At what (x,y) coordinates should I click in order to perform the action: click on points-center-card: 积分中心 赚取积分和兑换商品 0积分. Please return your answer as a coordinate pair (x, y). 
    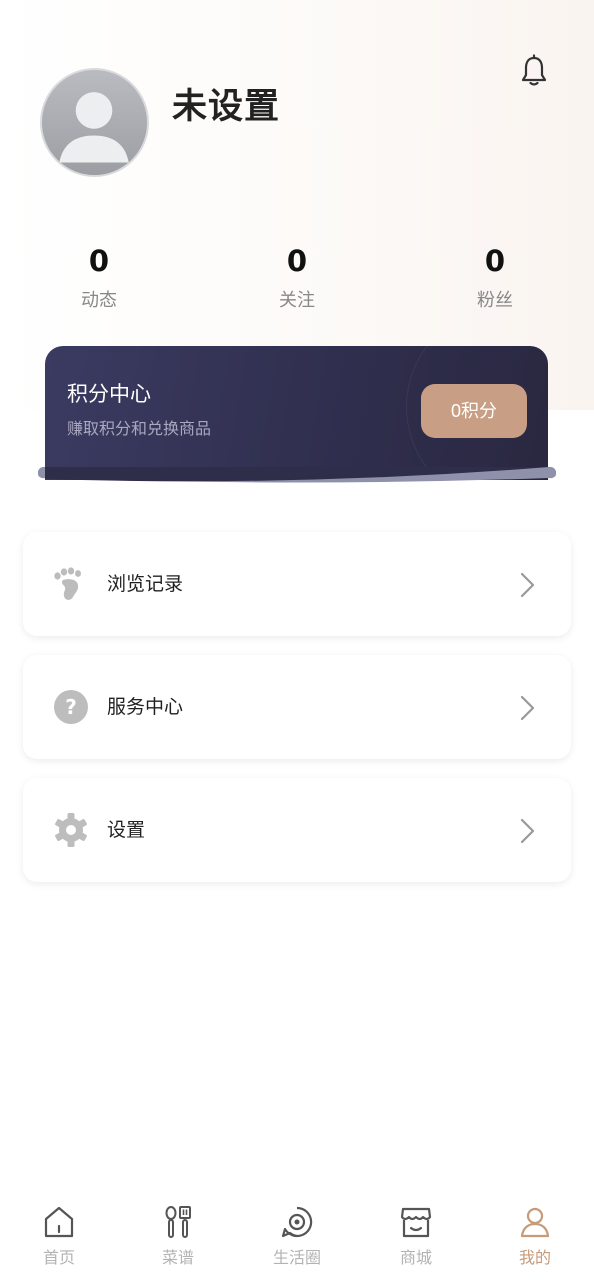
    Looking at the image, I should click on (296, 413).